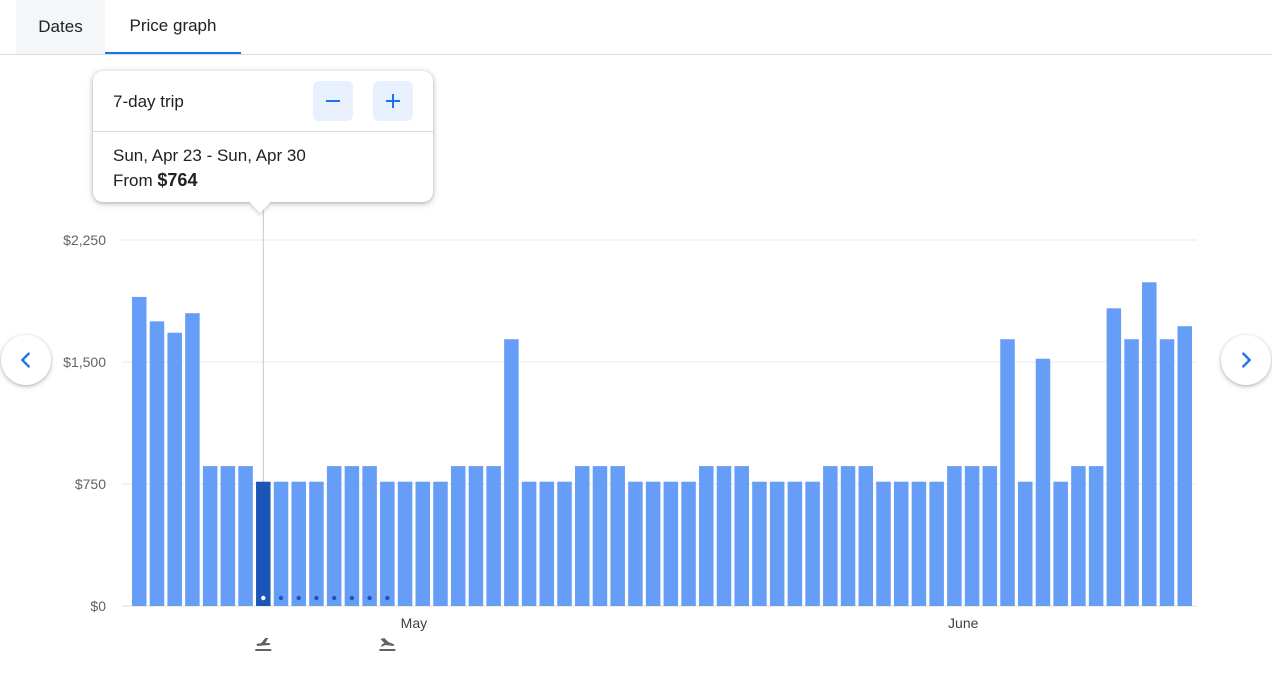  I want to click on y-tick-label: $2,250, so click(84, 240).